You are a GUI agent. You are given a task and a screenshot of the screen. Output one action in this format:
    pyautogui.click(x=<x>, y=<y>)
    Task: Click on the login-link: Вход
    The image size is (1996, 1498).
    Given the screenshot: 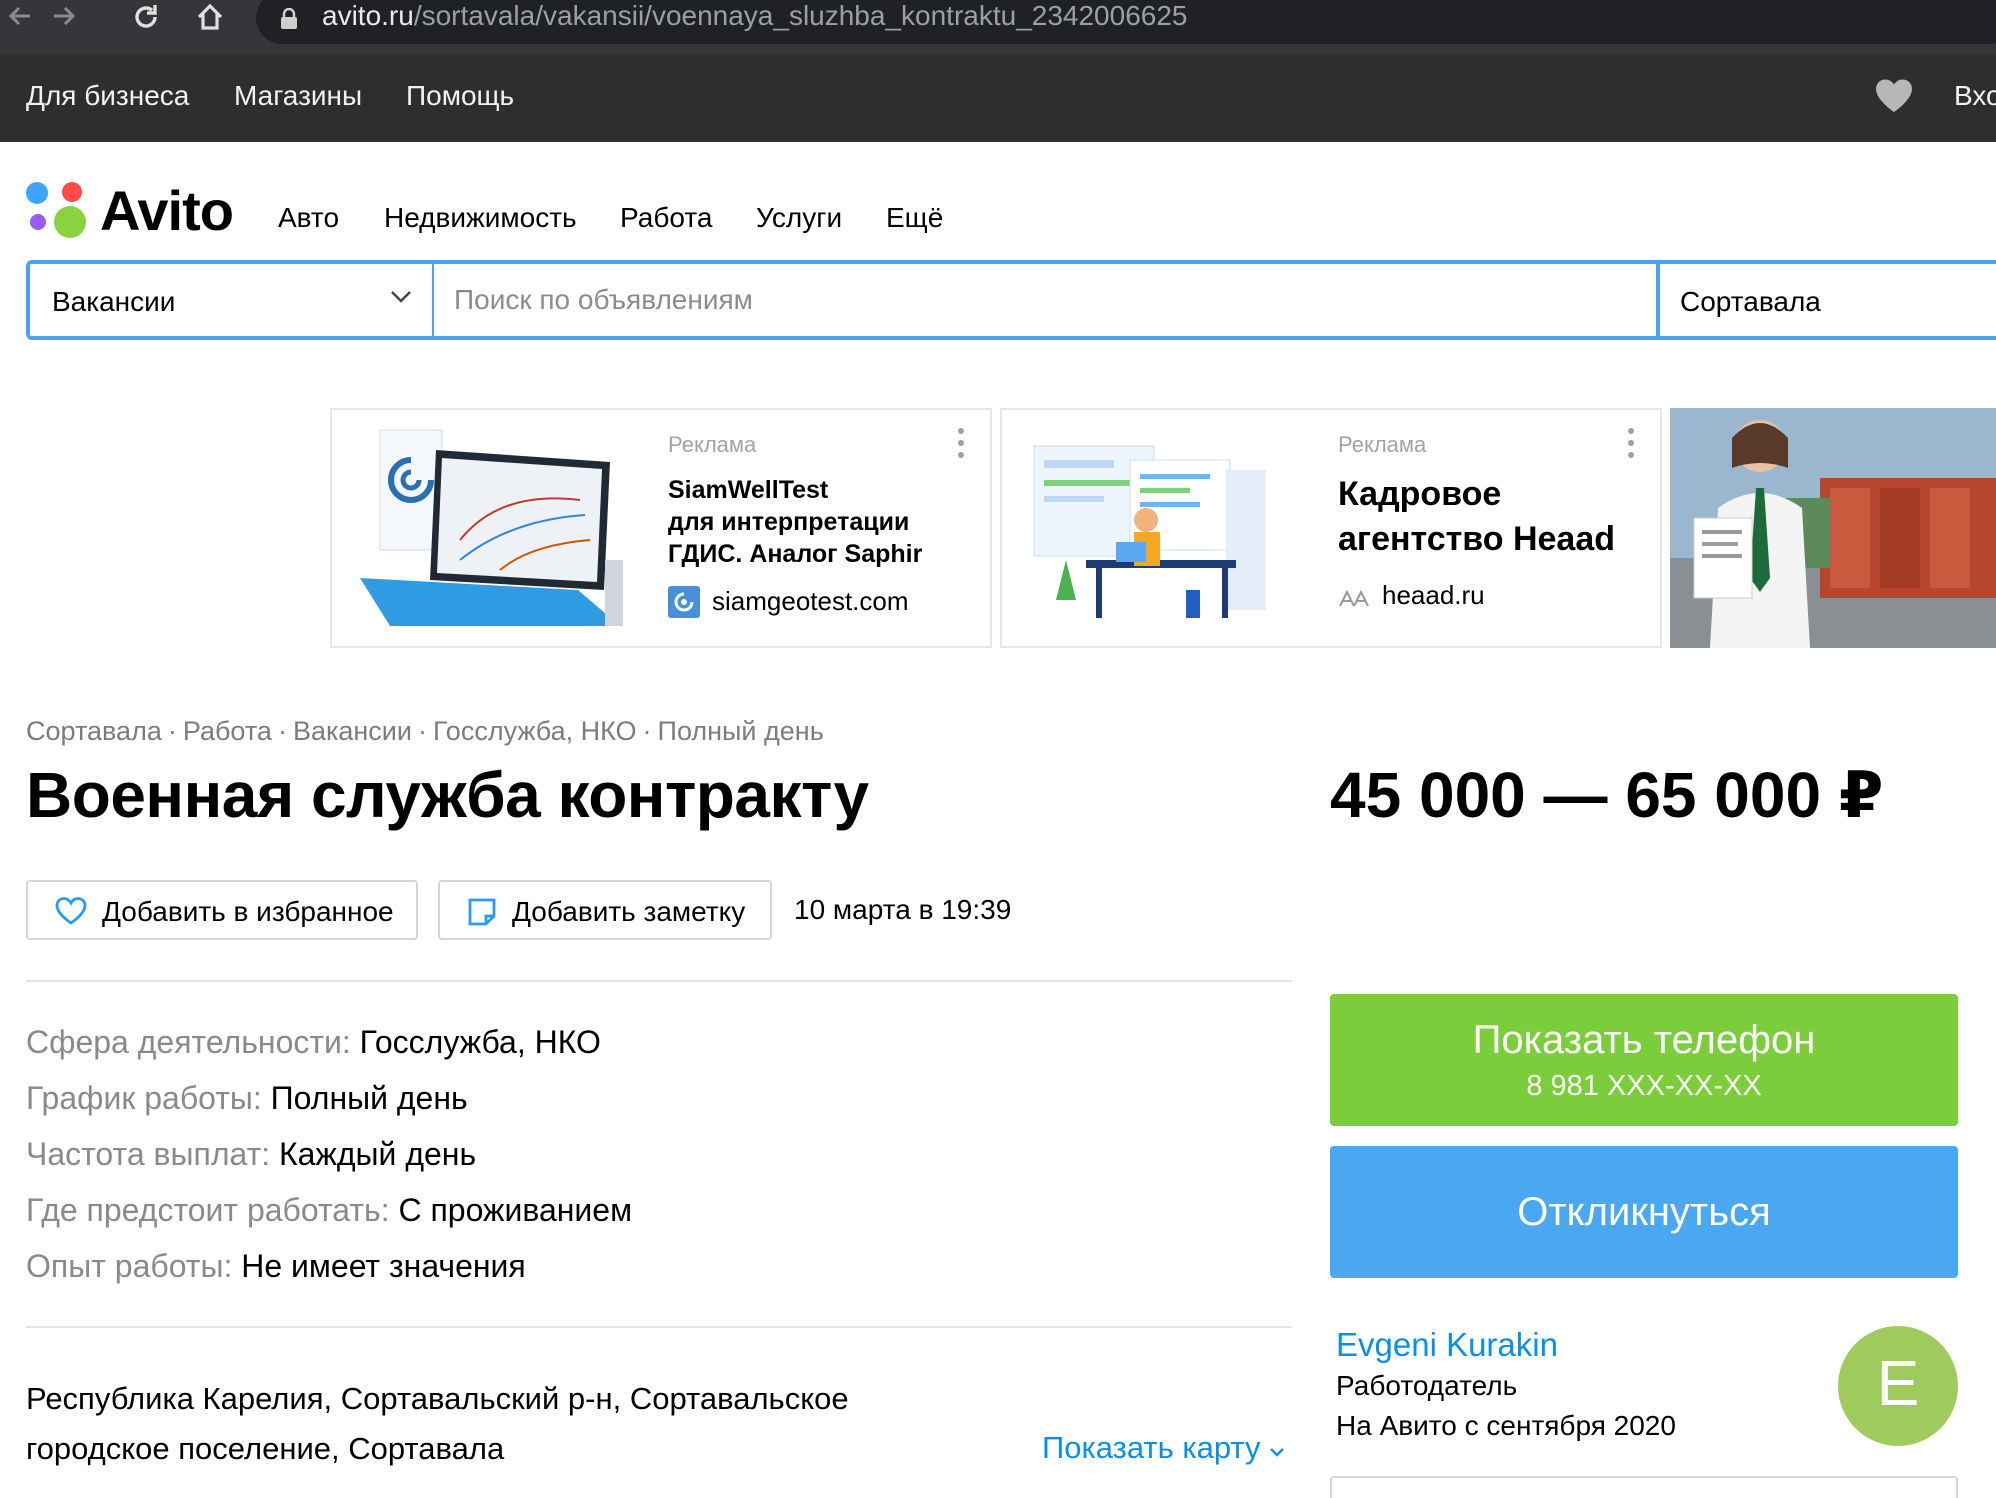 What is the action you would take?
    pyautogui.click(x=1975, y=96)
    